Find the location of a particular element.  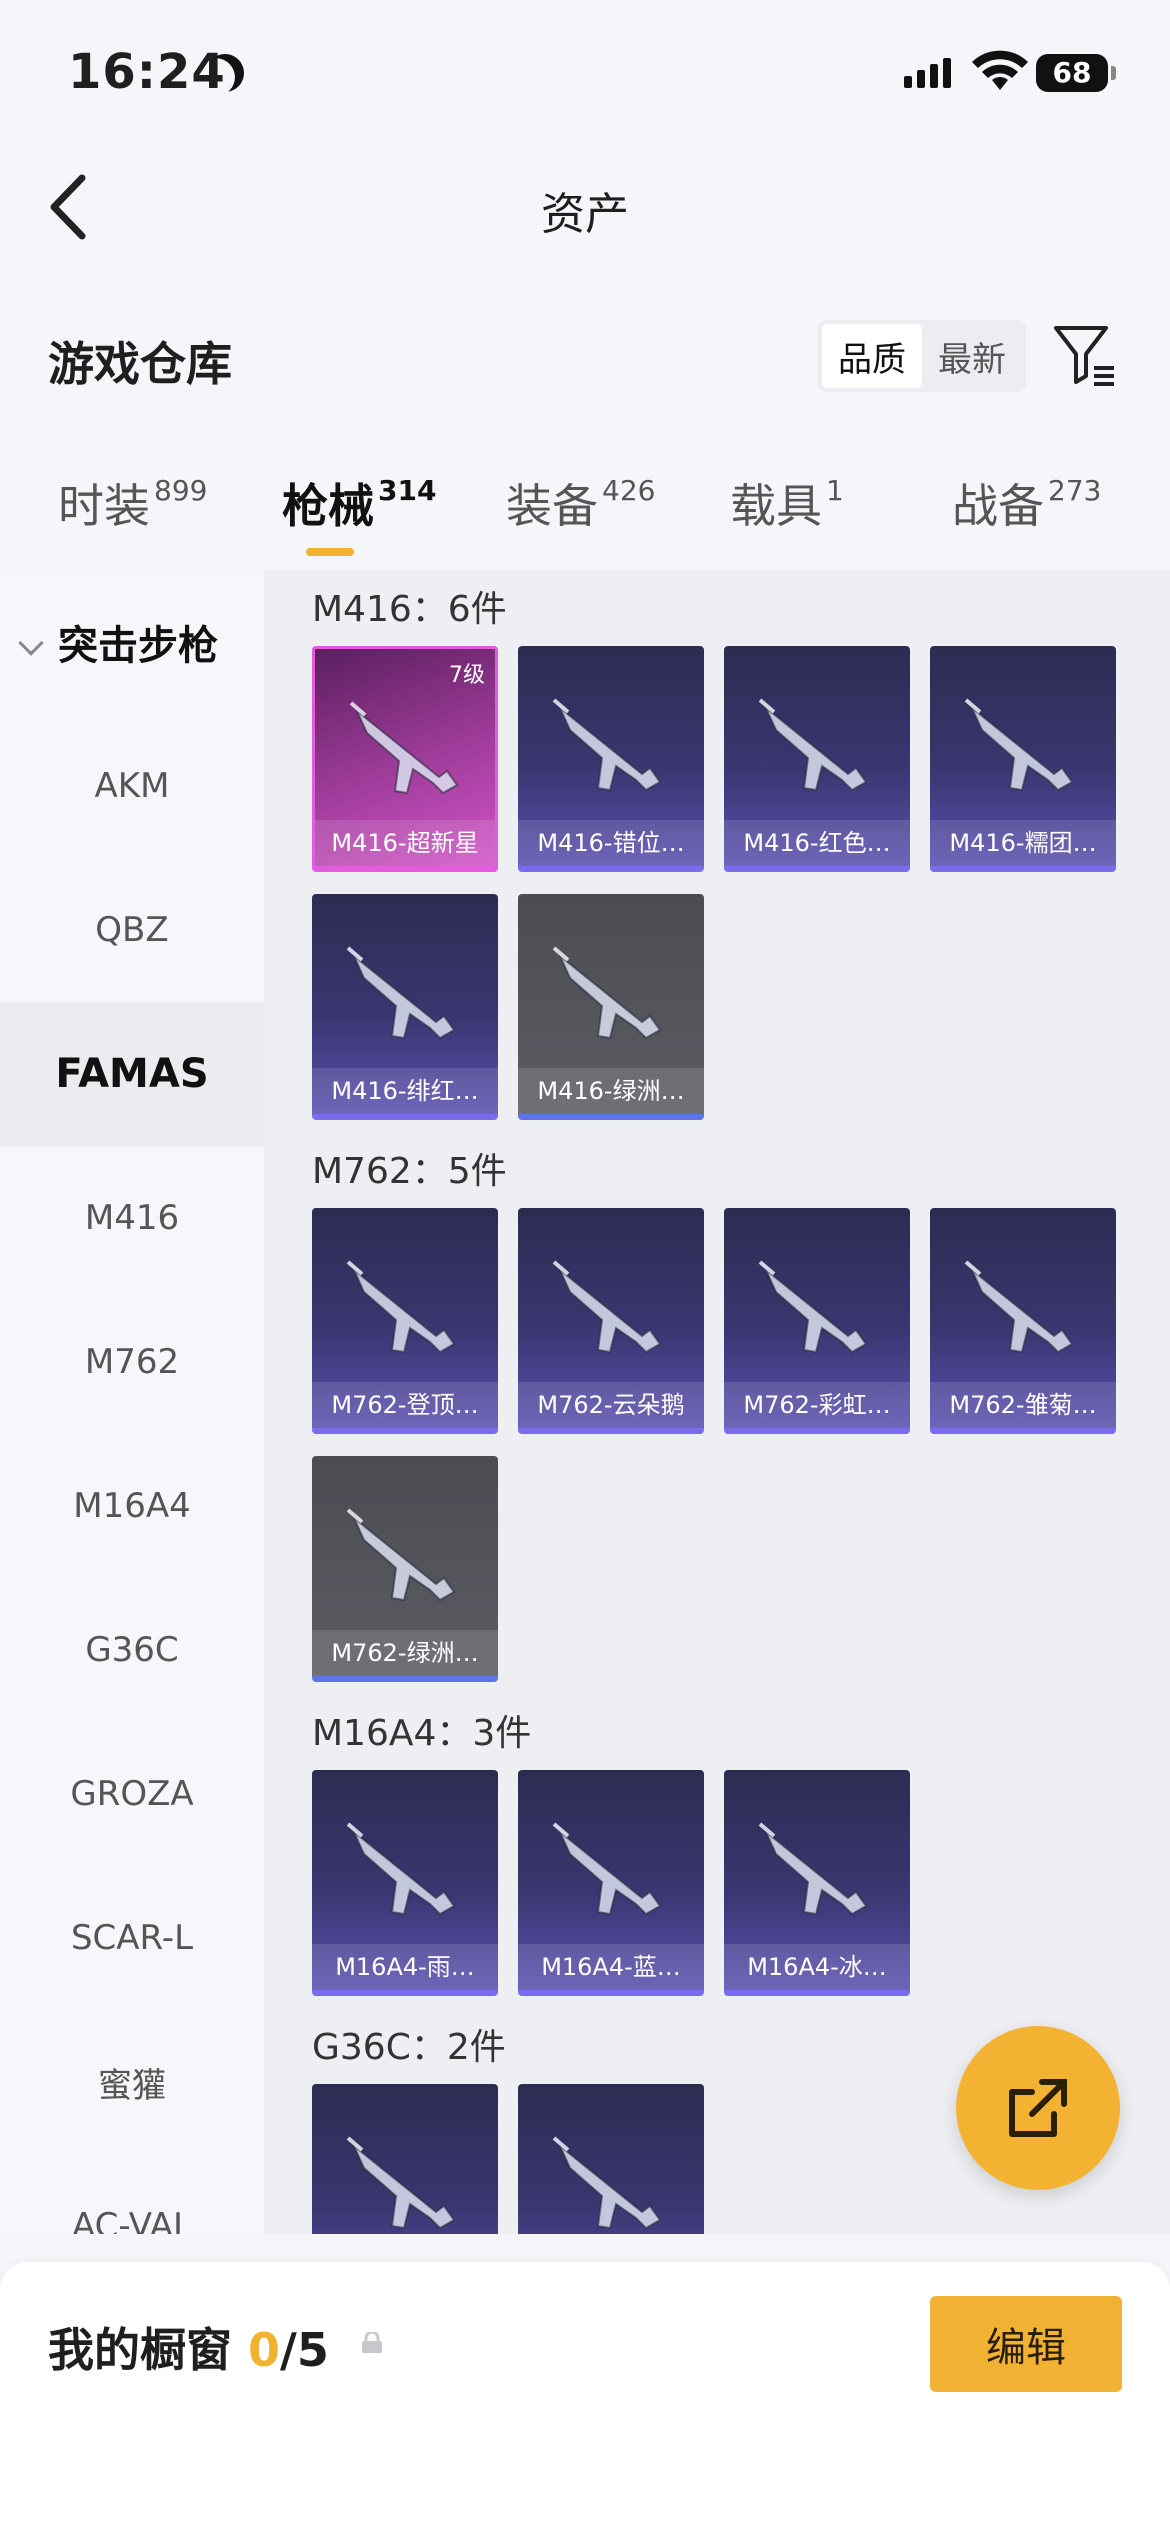

weapon-name: M416-超新星 is located at coordinates (405, 843).